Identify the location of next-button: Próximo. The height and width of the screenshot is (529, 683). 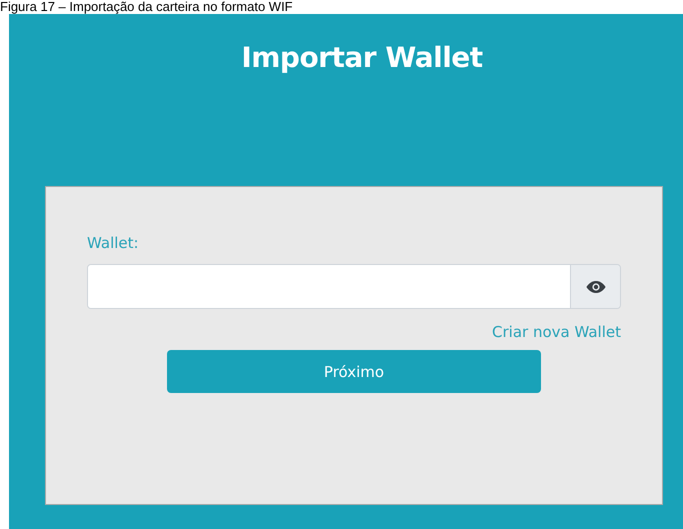
(354, 371).